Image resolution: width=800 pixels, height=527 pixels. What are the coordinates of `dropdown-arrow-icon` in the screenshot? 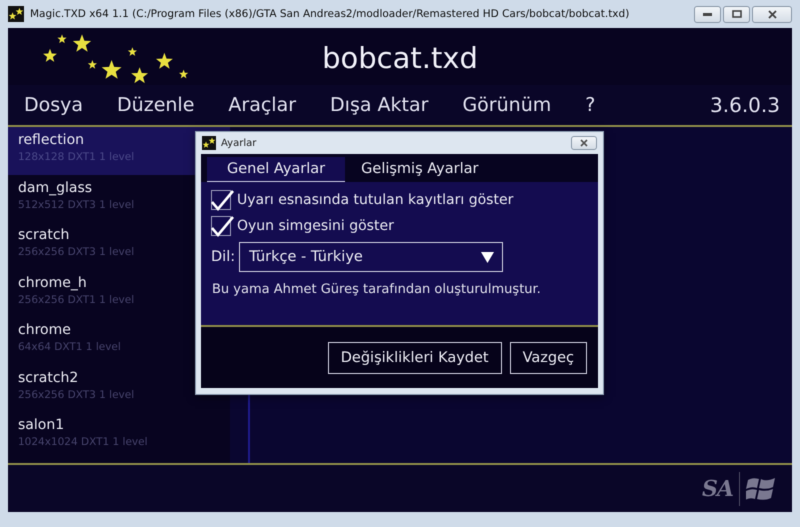 It's located at (487, 257).